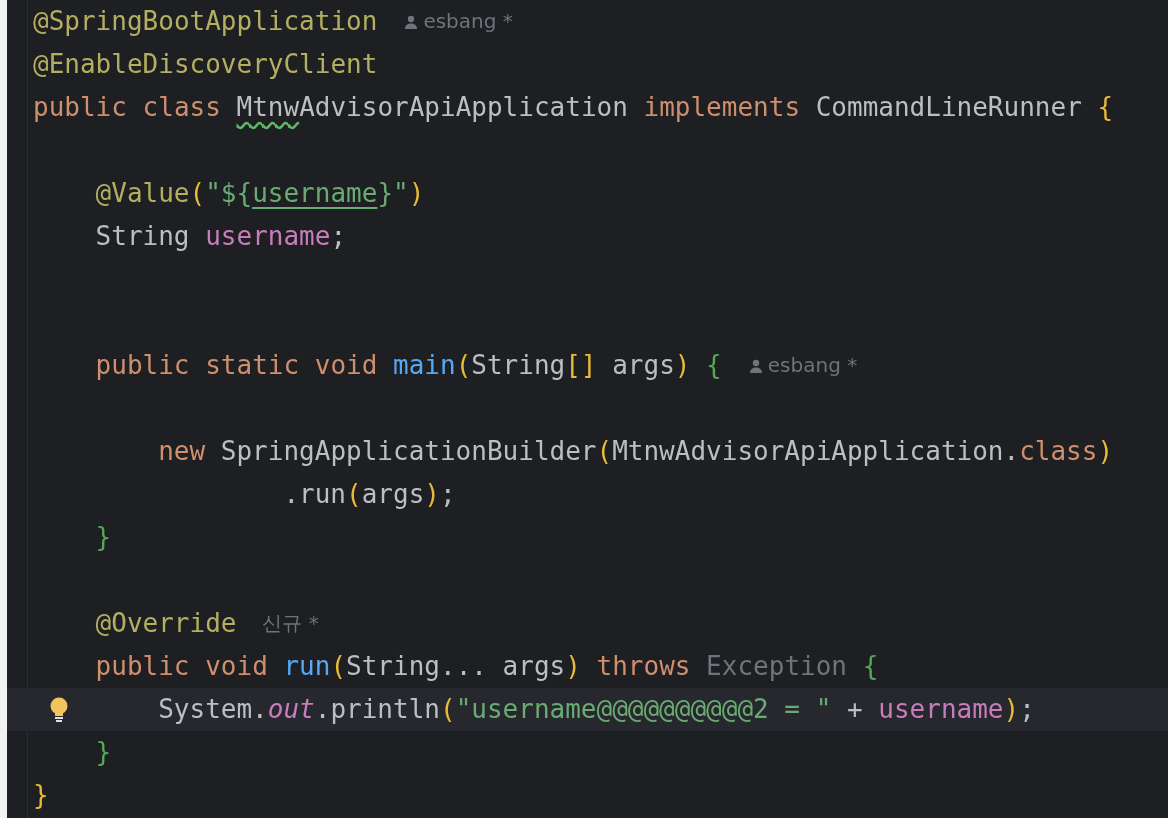 Image resolution: width=1168 pixels, height=818 pixels. Describe the element at coordinates (237, 365) in the screenshot. I see `keyword-text: public static void` at that location.